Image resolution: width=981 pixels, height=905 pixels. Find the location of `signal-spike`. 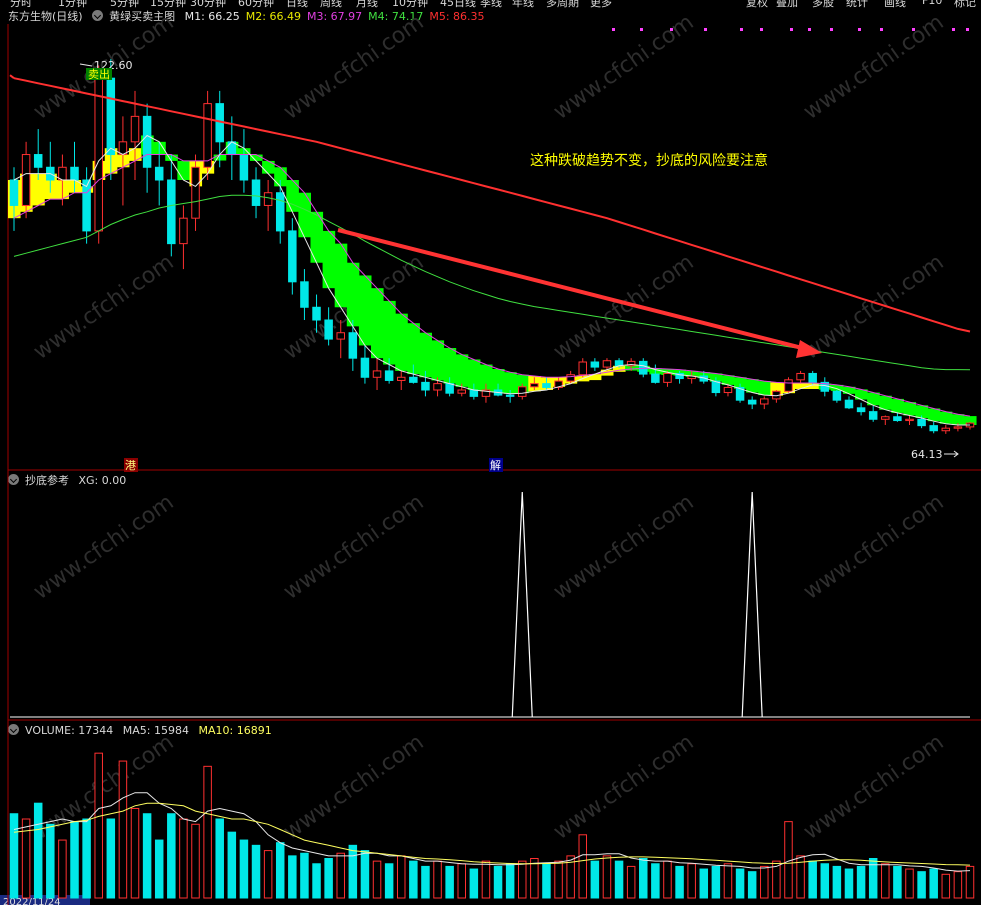

signal-spike is located at coordinates (522, 604).